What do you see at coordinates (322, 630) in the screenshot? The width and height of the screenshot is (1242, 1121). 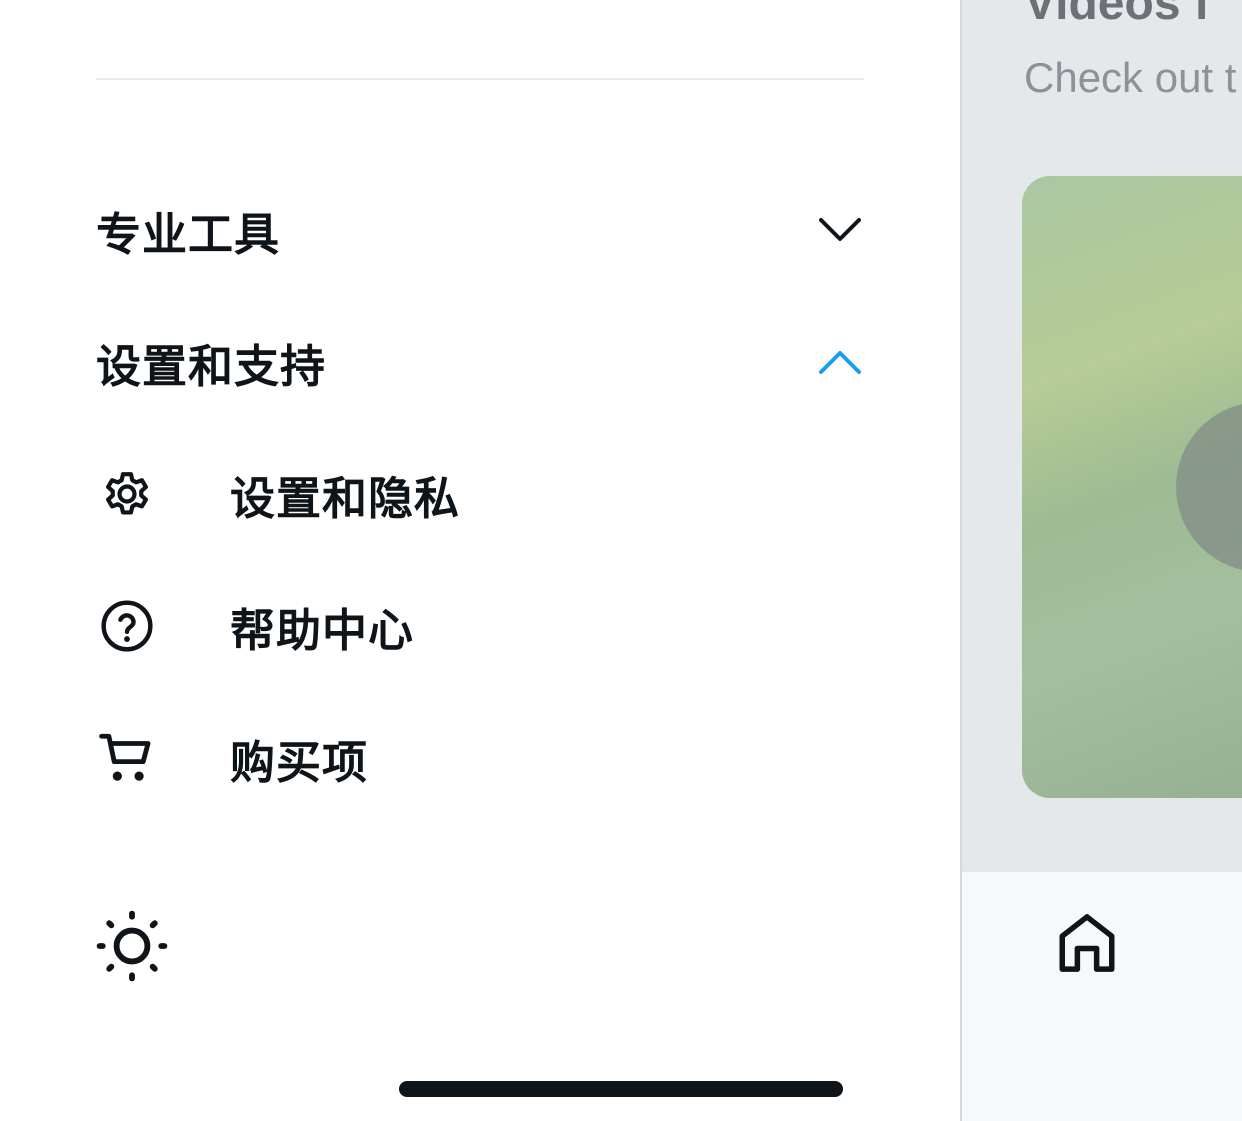 I see `help-center-label: 帮助中心` at bounding box center [322, 630].